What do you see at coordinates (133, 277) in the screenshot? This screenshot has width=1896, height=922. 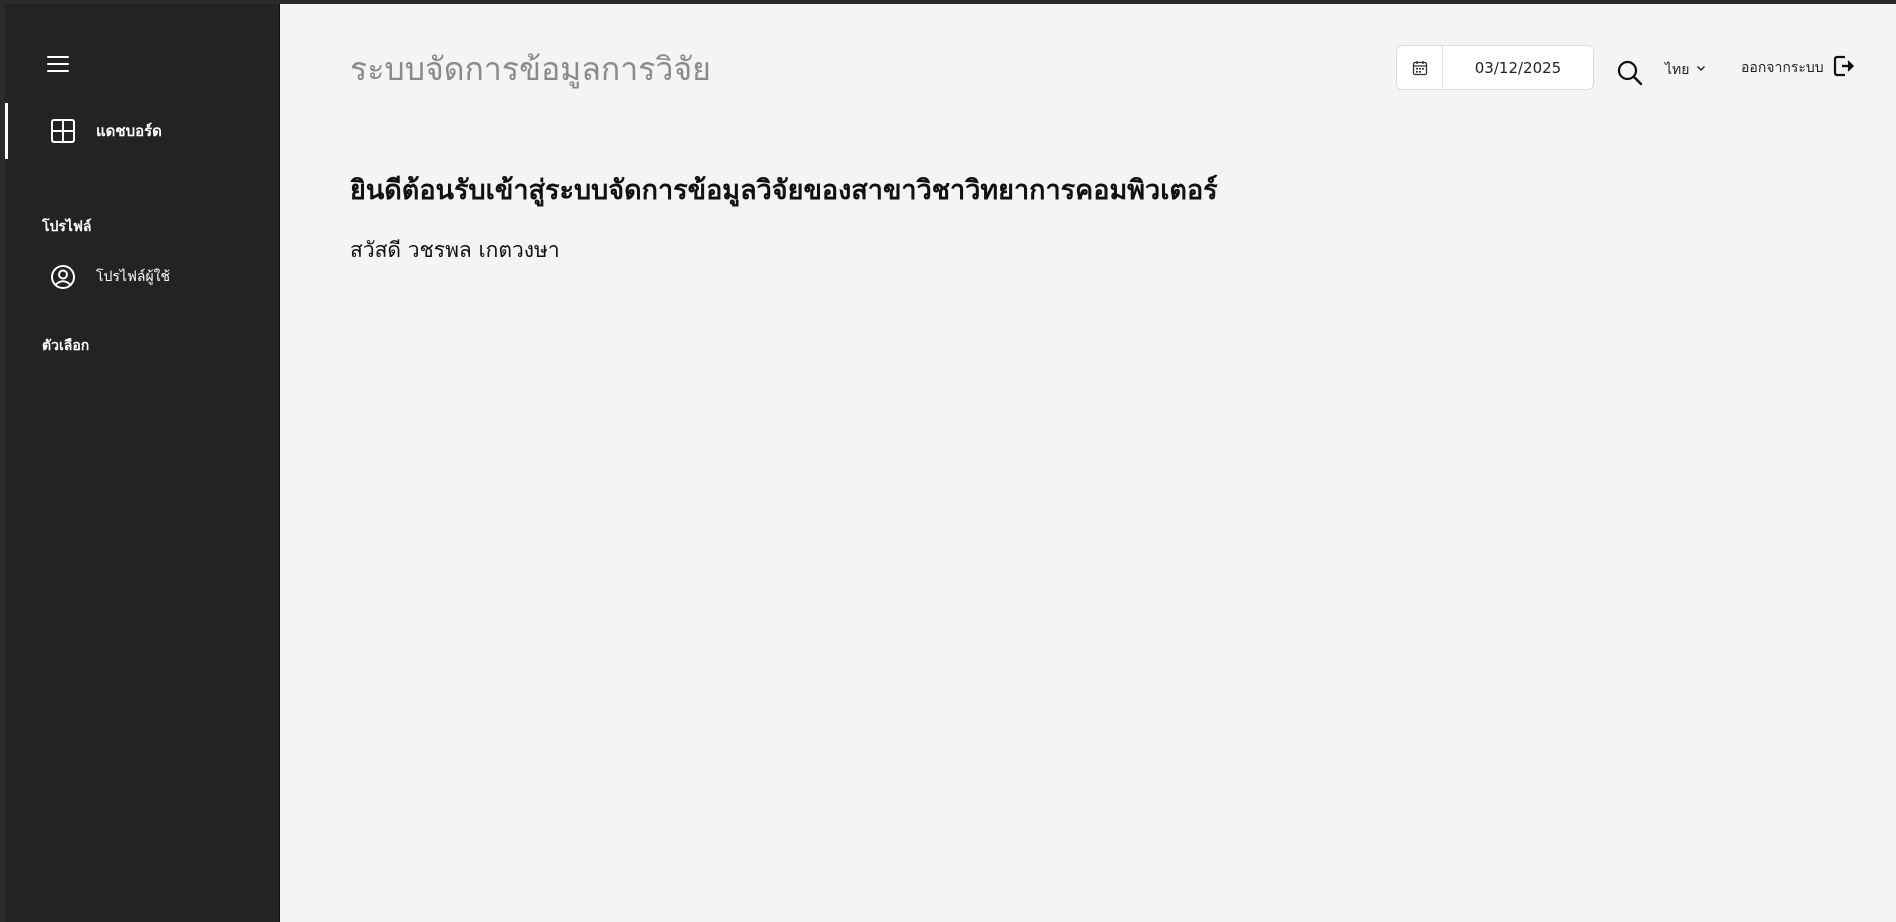 I see `sidebar-item-label: โปรไฟล์ผู้ใช้` at bounding box center [133, 277].